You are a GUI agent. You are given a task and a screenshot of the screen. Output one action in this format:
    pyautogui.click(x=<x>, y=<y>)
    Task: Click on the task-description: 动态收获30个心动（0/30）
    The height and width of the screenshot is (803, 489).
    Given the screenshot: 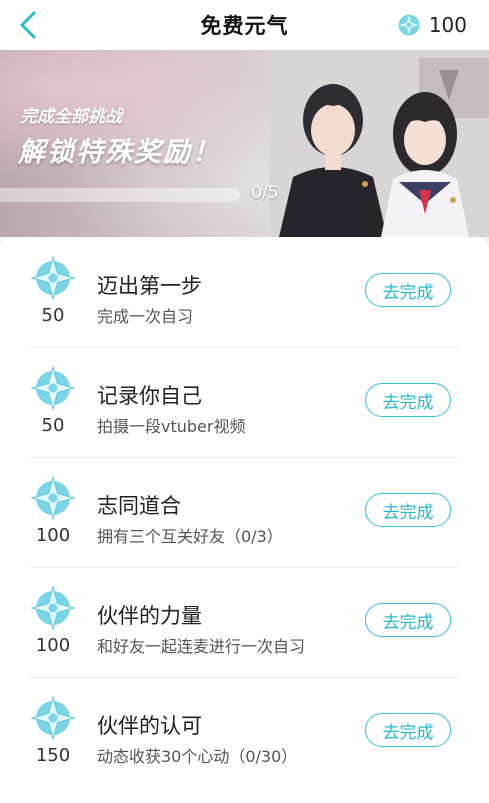 What is the action you would take?
    pyautogui.click(x=197, y=756)
    